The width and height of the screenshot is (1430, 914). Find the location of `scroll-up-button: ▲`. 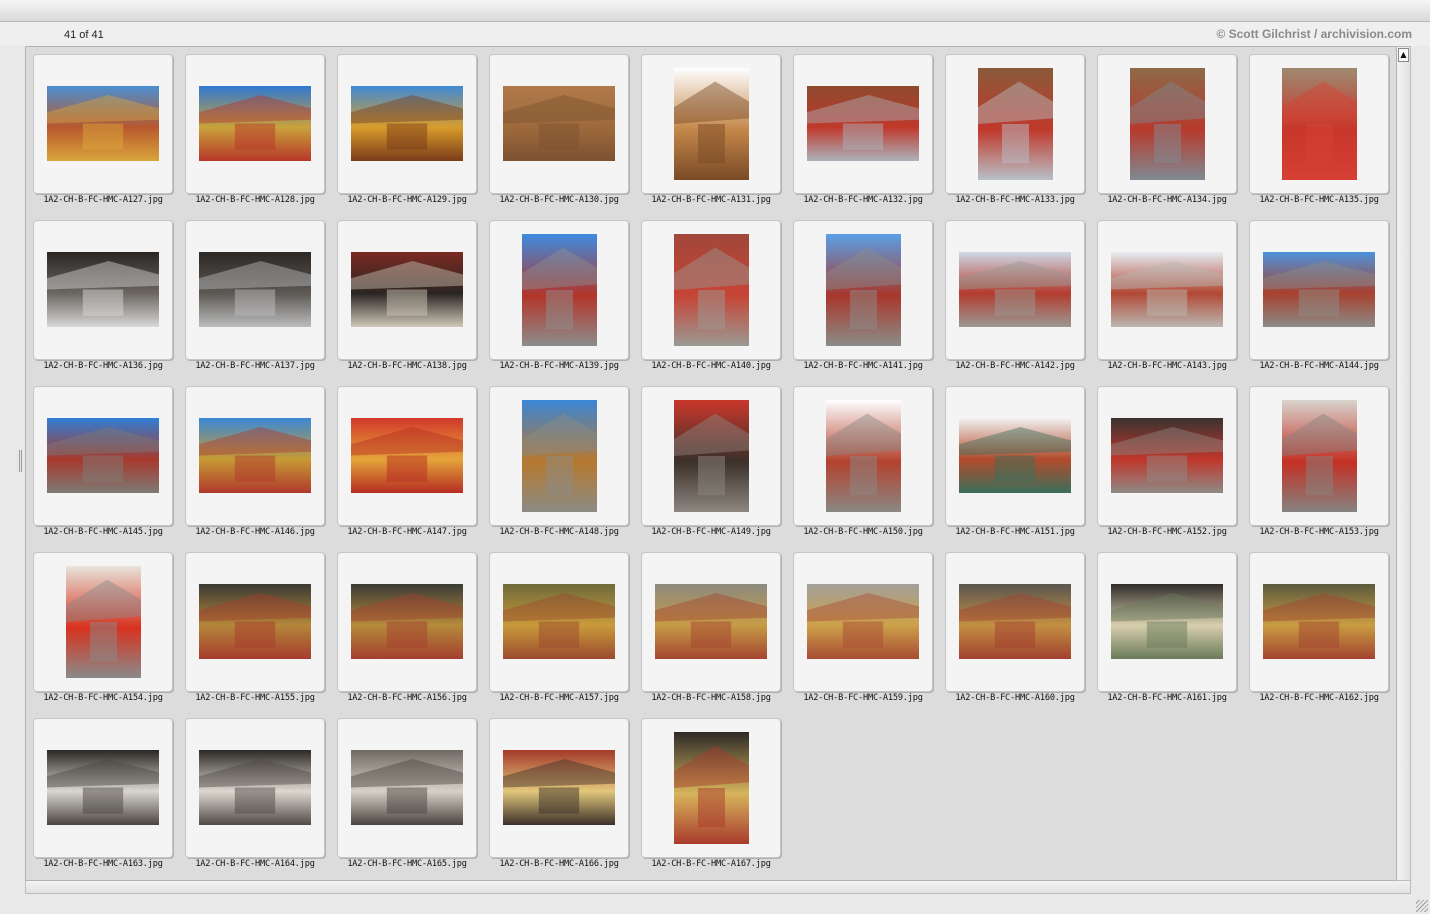

scroll-up-button: ▲ is located at coordinates (1403, 55).